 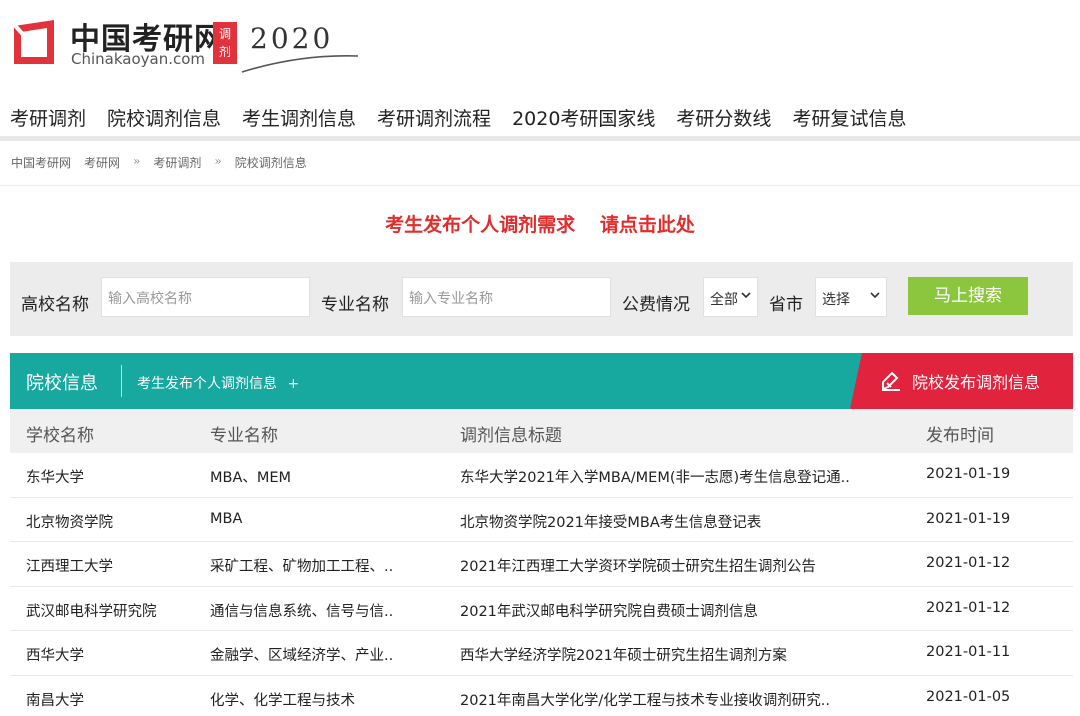 I want to click on province-label: 省市, so click(x=786, y=305).